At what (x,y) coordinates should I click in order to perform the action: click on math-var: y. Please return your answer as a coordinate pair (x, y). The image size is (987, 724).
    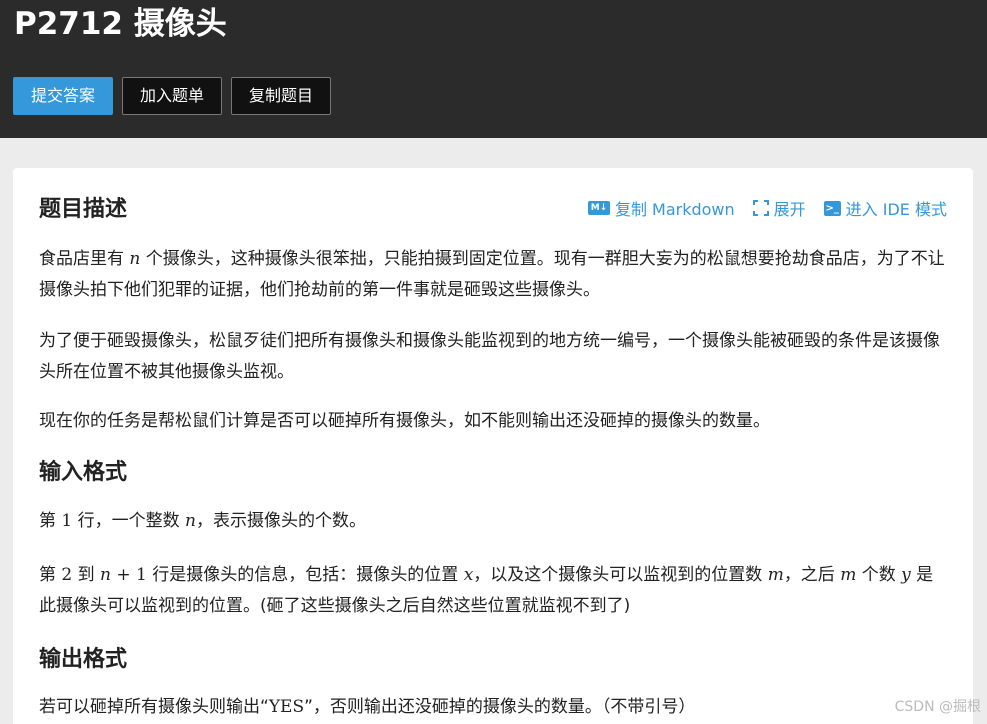
    Looking at the image, I should click on (906, 575).